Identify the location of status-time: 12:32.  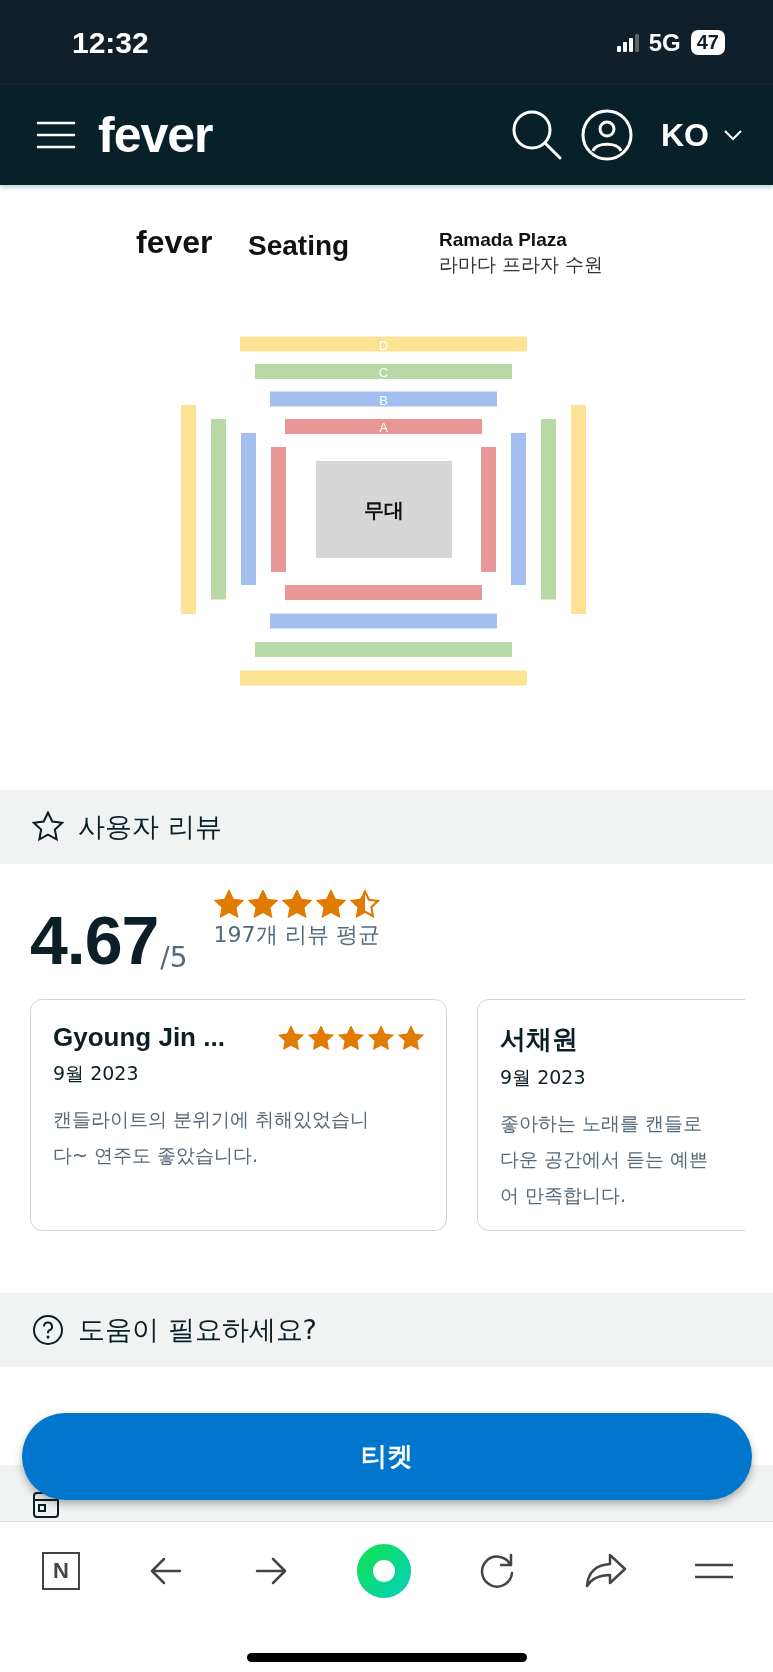
(110, 42).